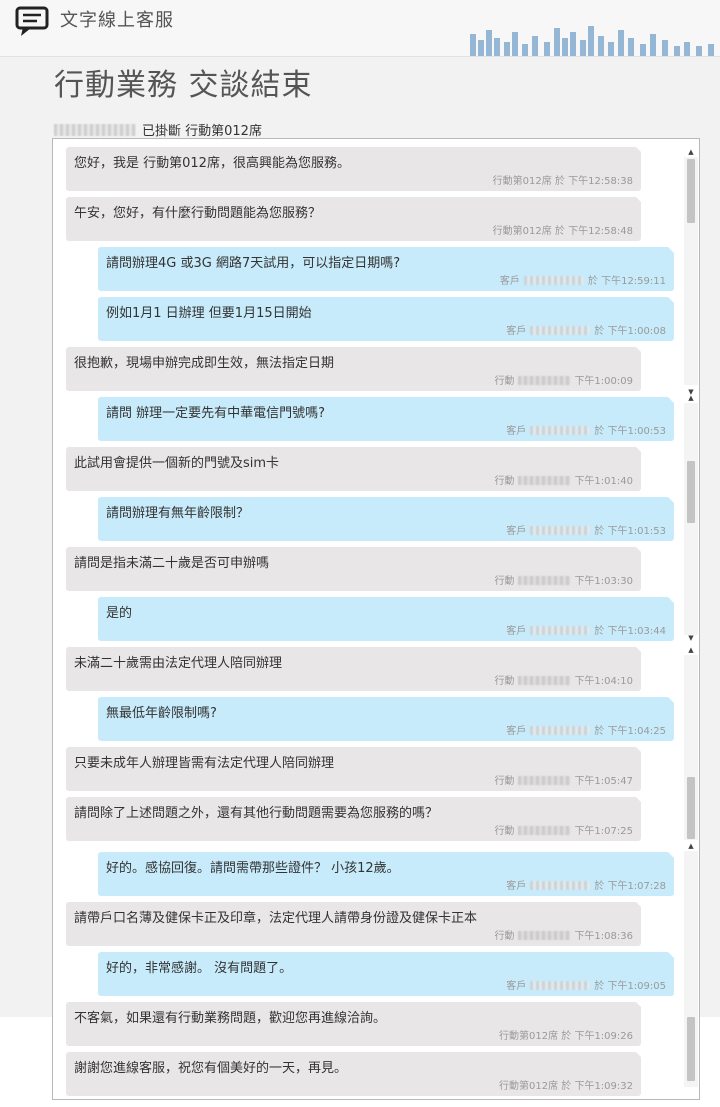  What do you see at coordinates (597, 1036) in the screenshot?
I see `message-time: 於 下午1:09:26` at bounding box center [597, 1036].